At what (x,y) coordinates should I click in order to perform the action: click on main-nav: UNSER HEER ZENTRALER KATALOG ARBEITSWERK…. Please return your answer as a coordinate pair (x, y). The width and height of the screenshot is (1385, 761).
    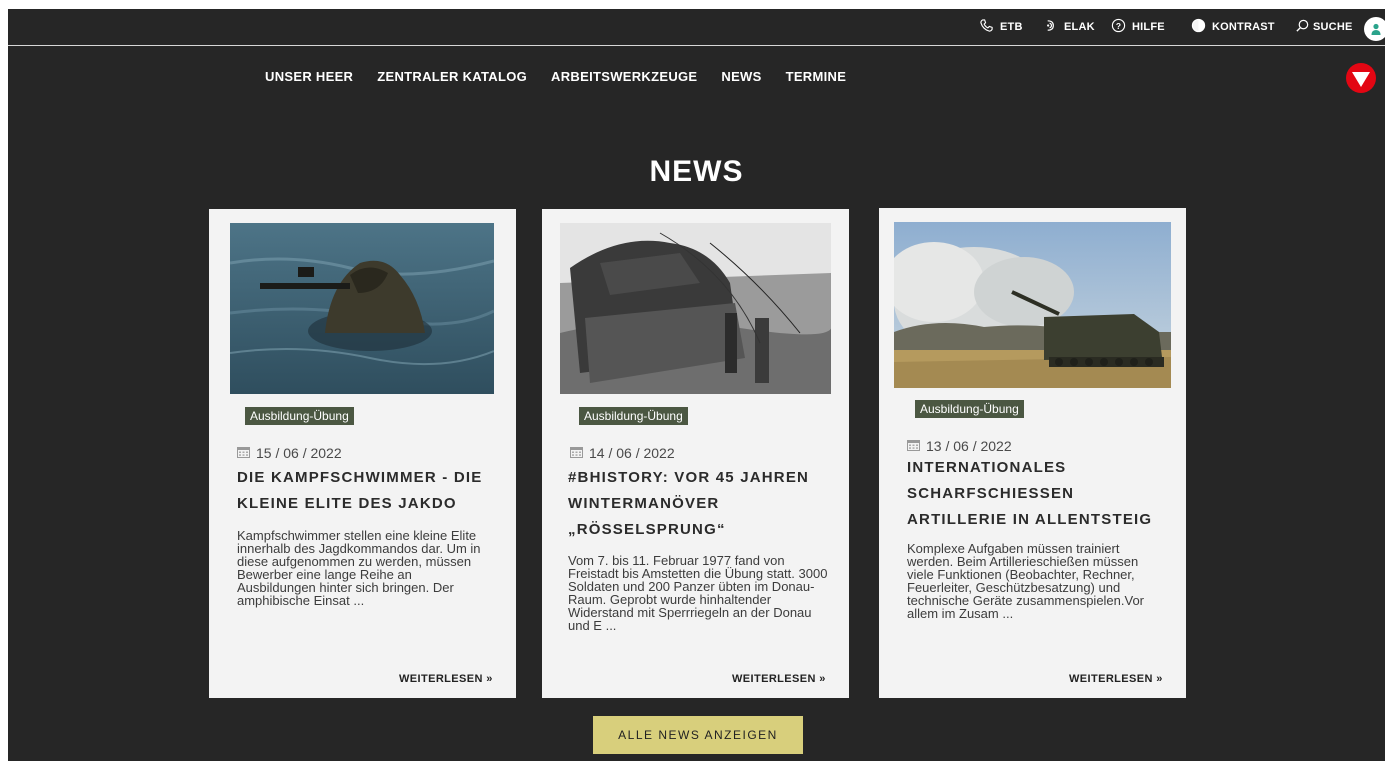
    Looking at the image, I should click on (555, 76).